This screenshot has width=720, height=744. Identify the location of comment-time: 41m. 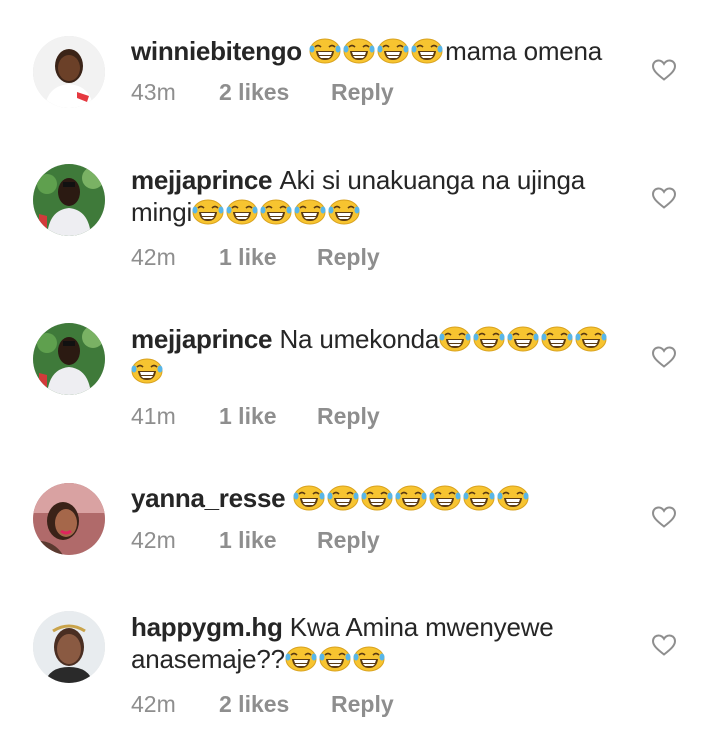
(153, 416).